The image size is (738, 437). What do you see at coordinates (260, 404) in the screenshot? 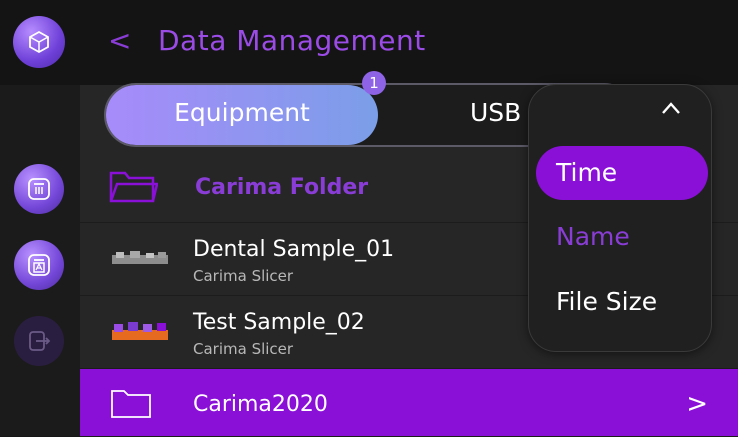
I see `file-name: Carima2020` at bounding box center [260, 404].